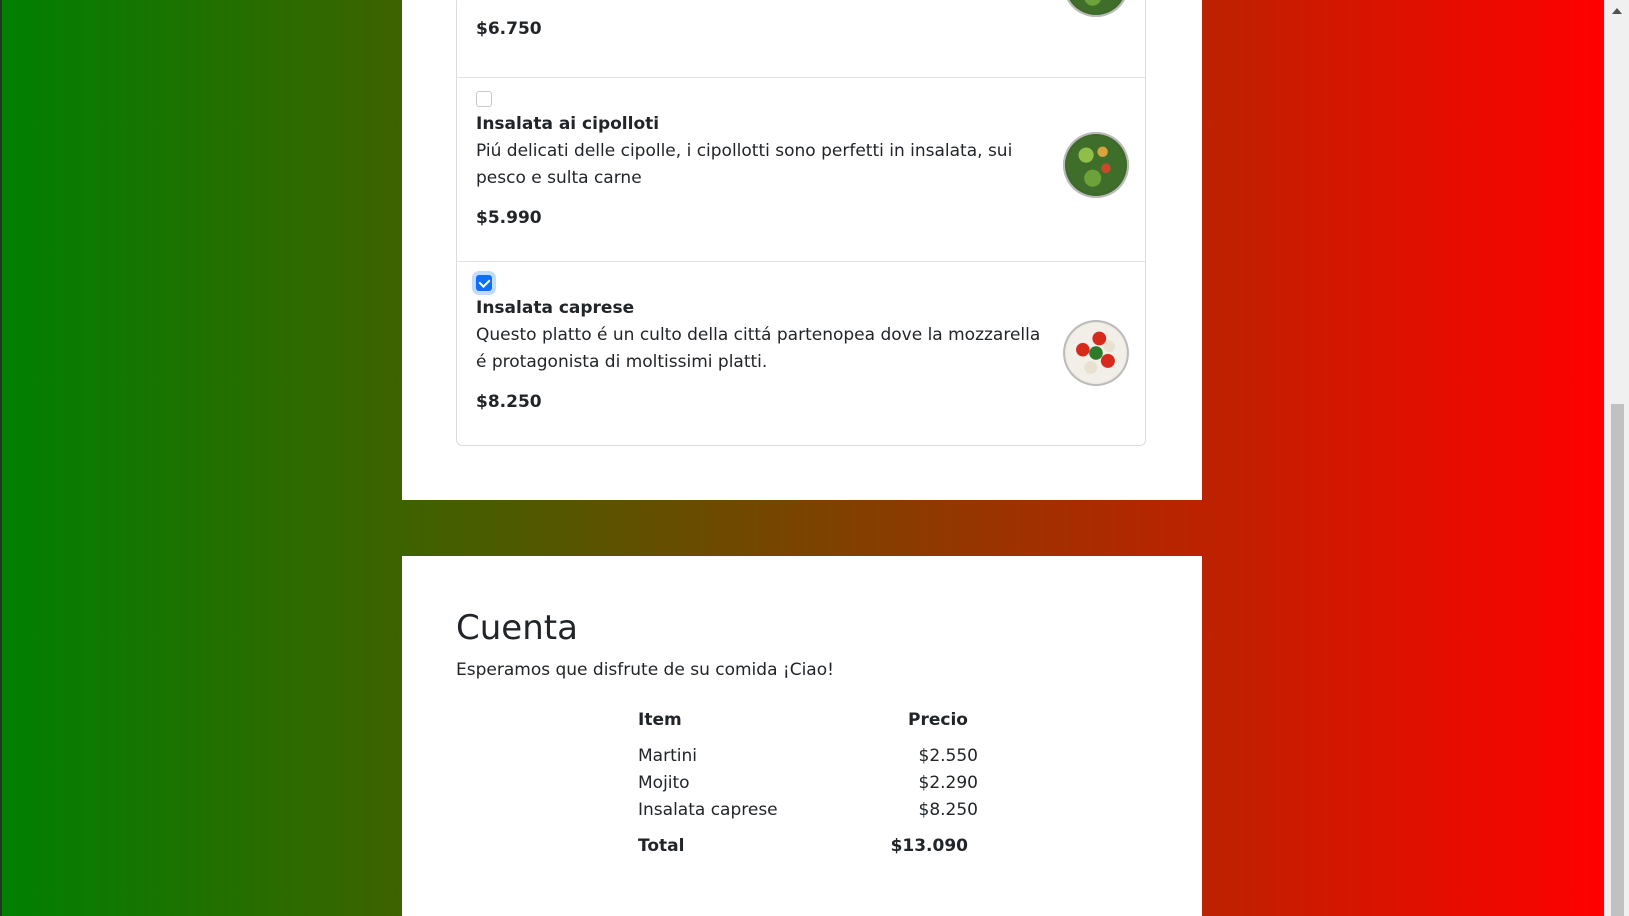 Image resolution: width=1629 pixels, height=916 pixels. I want to click on scrollbar-thumb, so click(1617, 660).